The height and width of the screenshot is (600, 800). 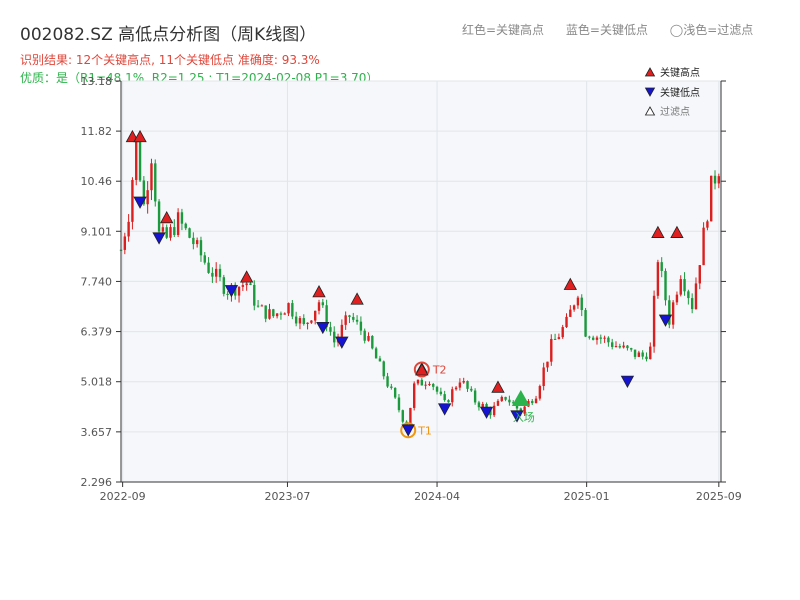 What do you see at coordinates (437, 496) in the screenshot?
I see `x-tick-label: 2024-04` at bounding box center [437, 496].